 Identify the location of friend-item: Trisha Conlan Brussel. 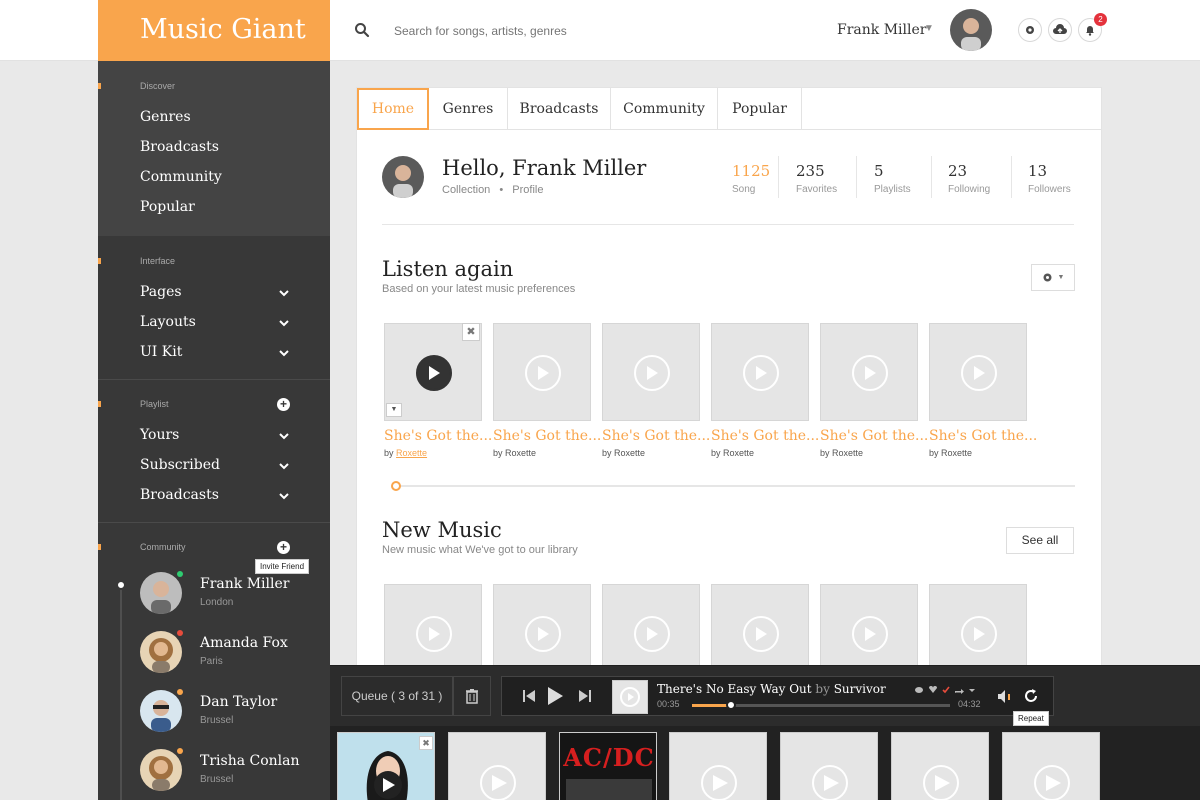
(230, 773).